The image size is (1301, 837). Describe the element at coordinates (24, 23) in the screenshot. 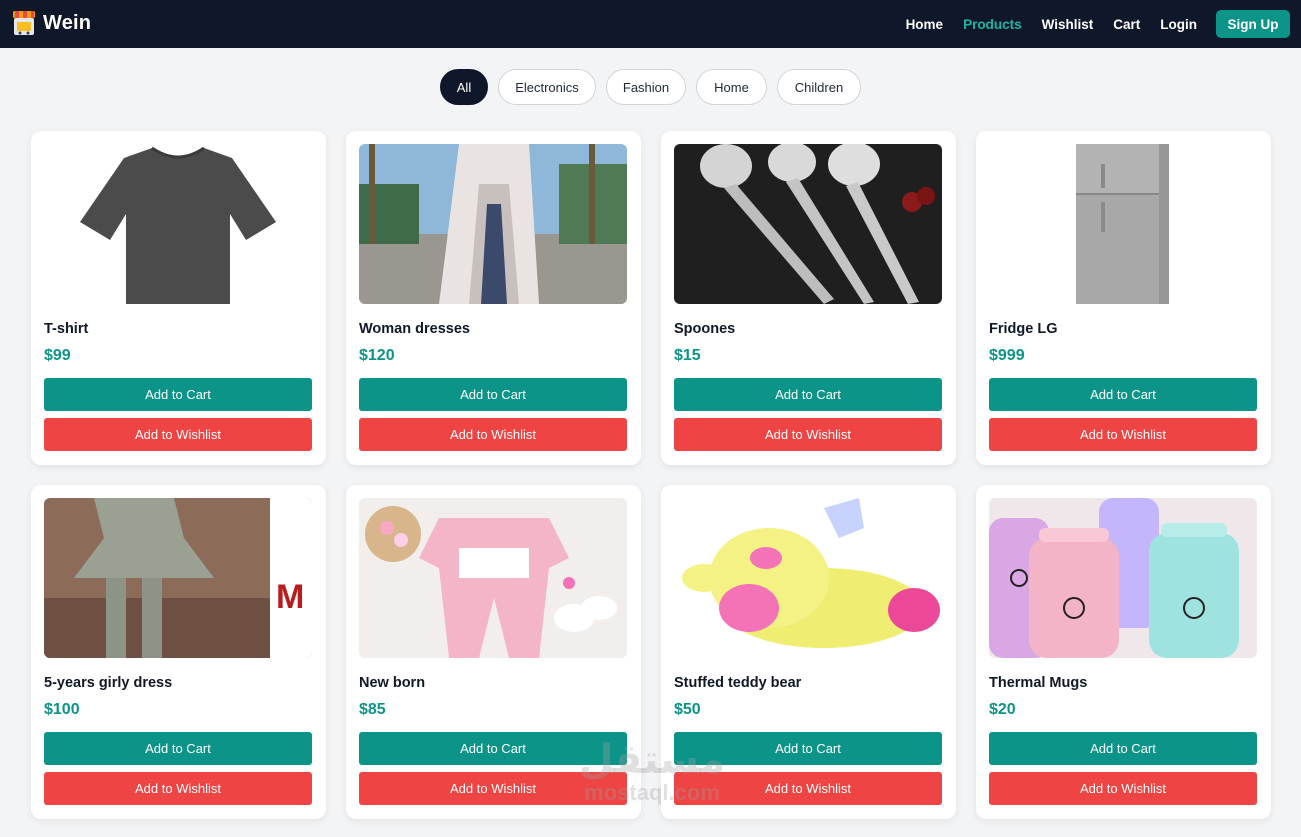

I see `store-icon` at that location.